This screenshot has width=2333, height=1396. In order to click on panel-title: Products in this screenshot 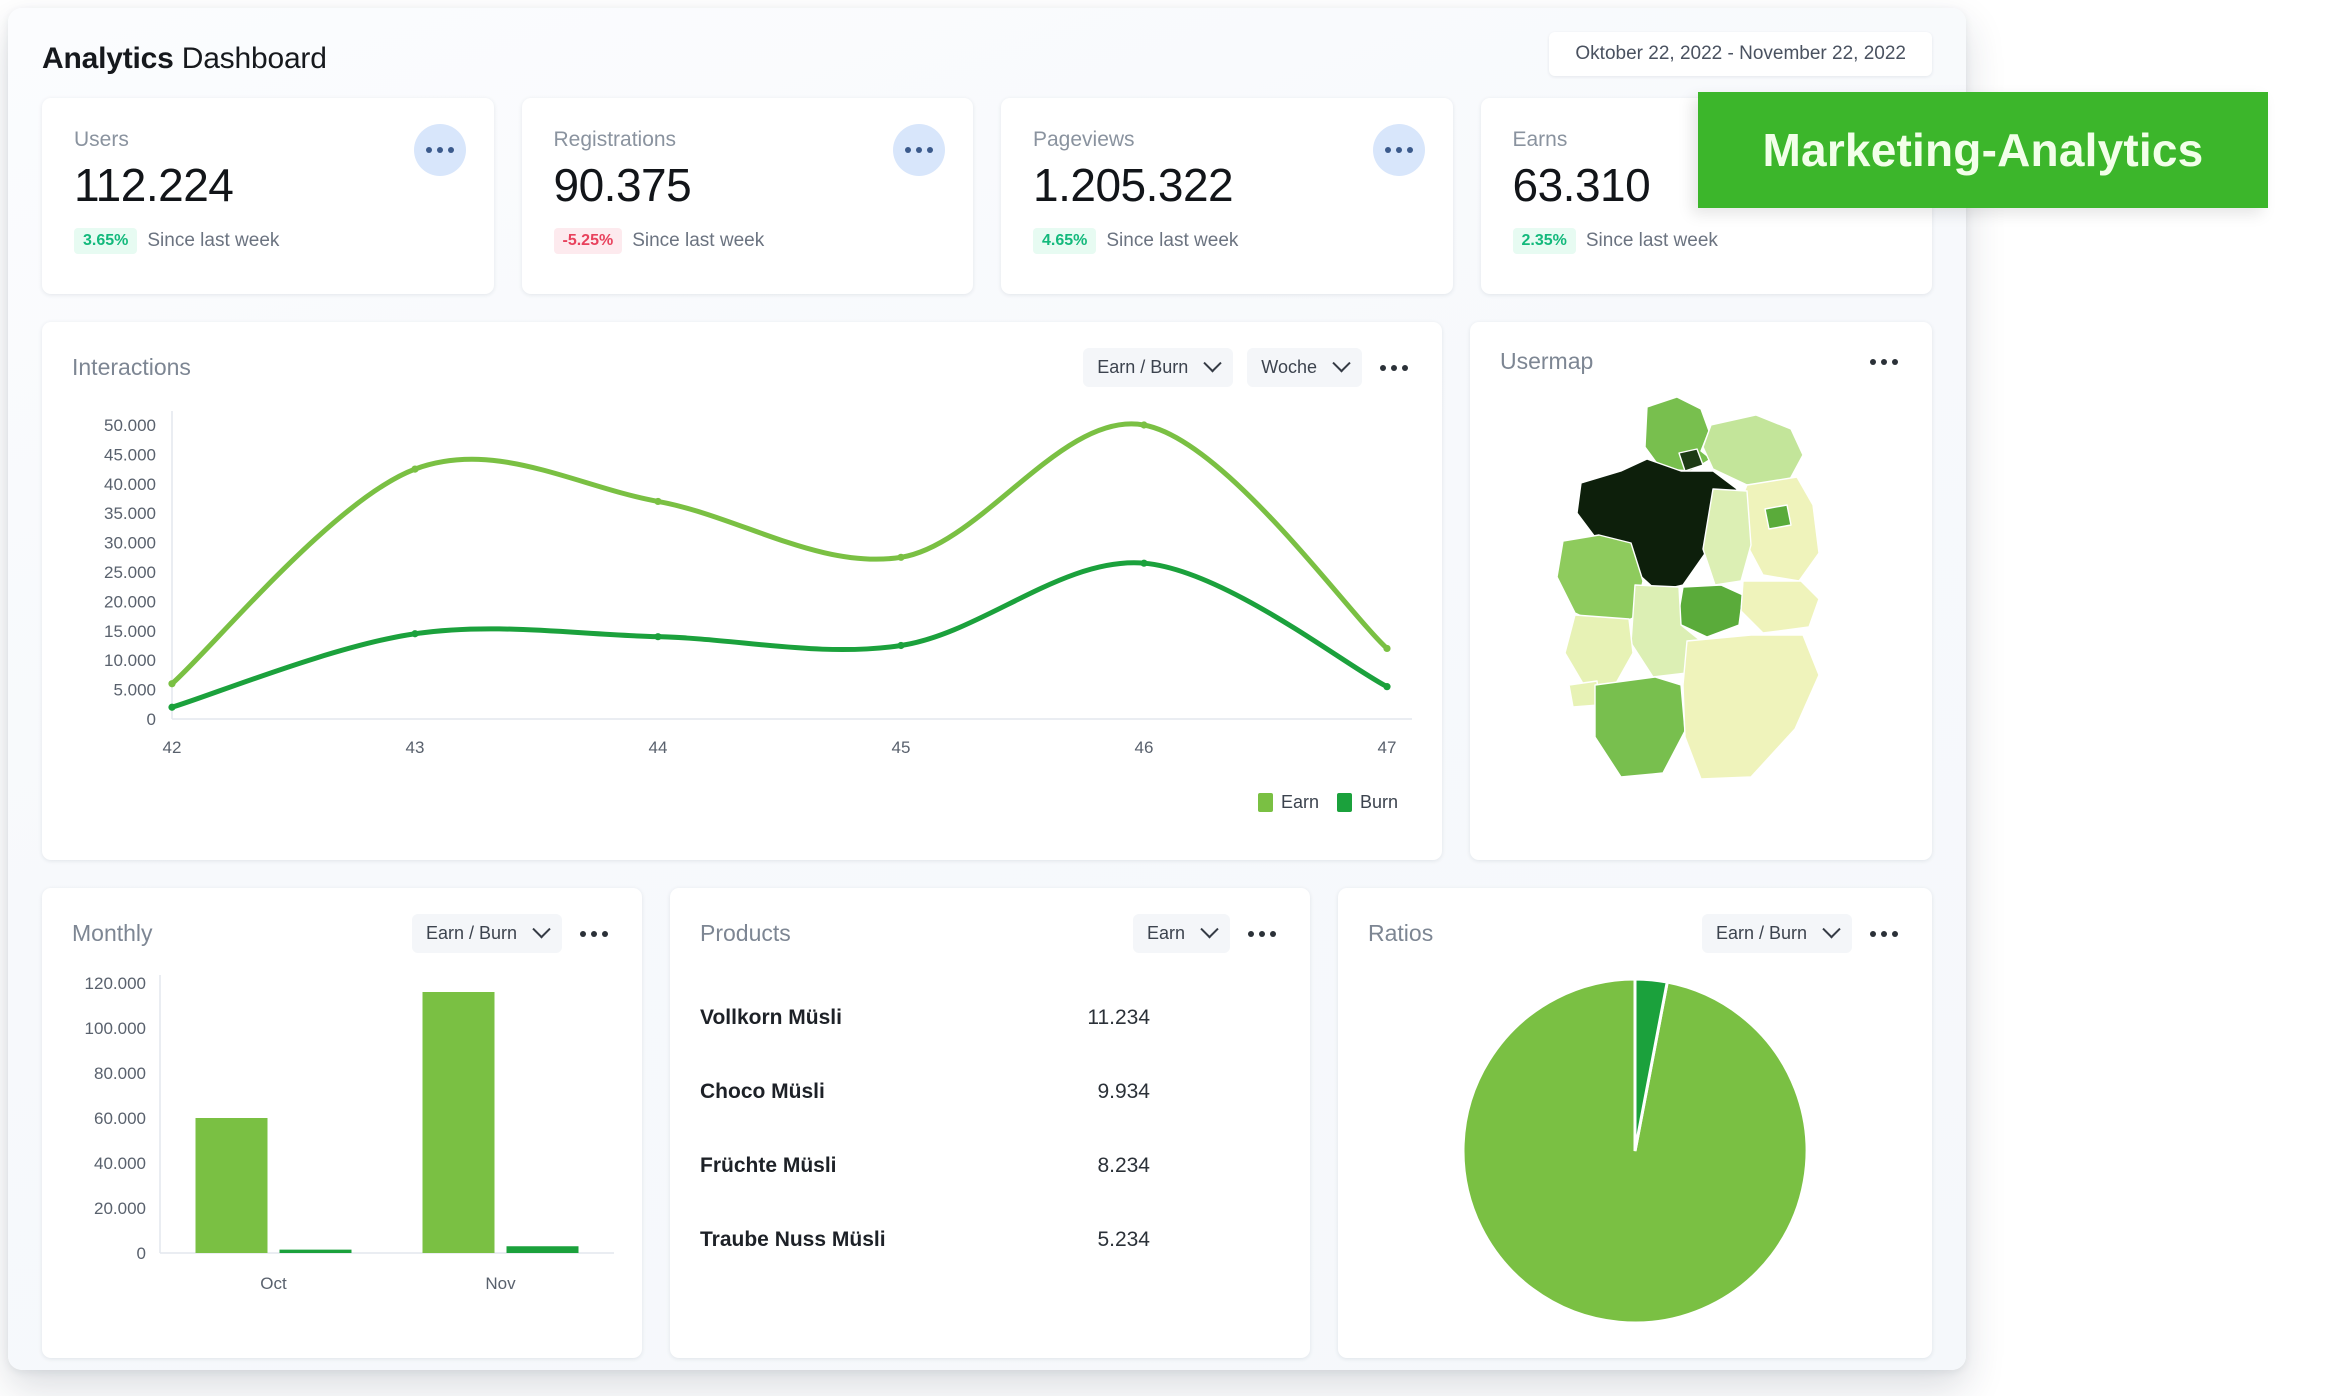, I will do `click(745, 933)`.